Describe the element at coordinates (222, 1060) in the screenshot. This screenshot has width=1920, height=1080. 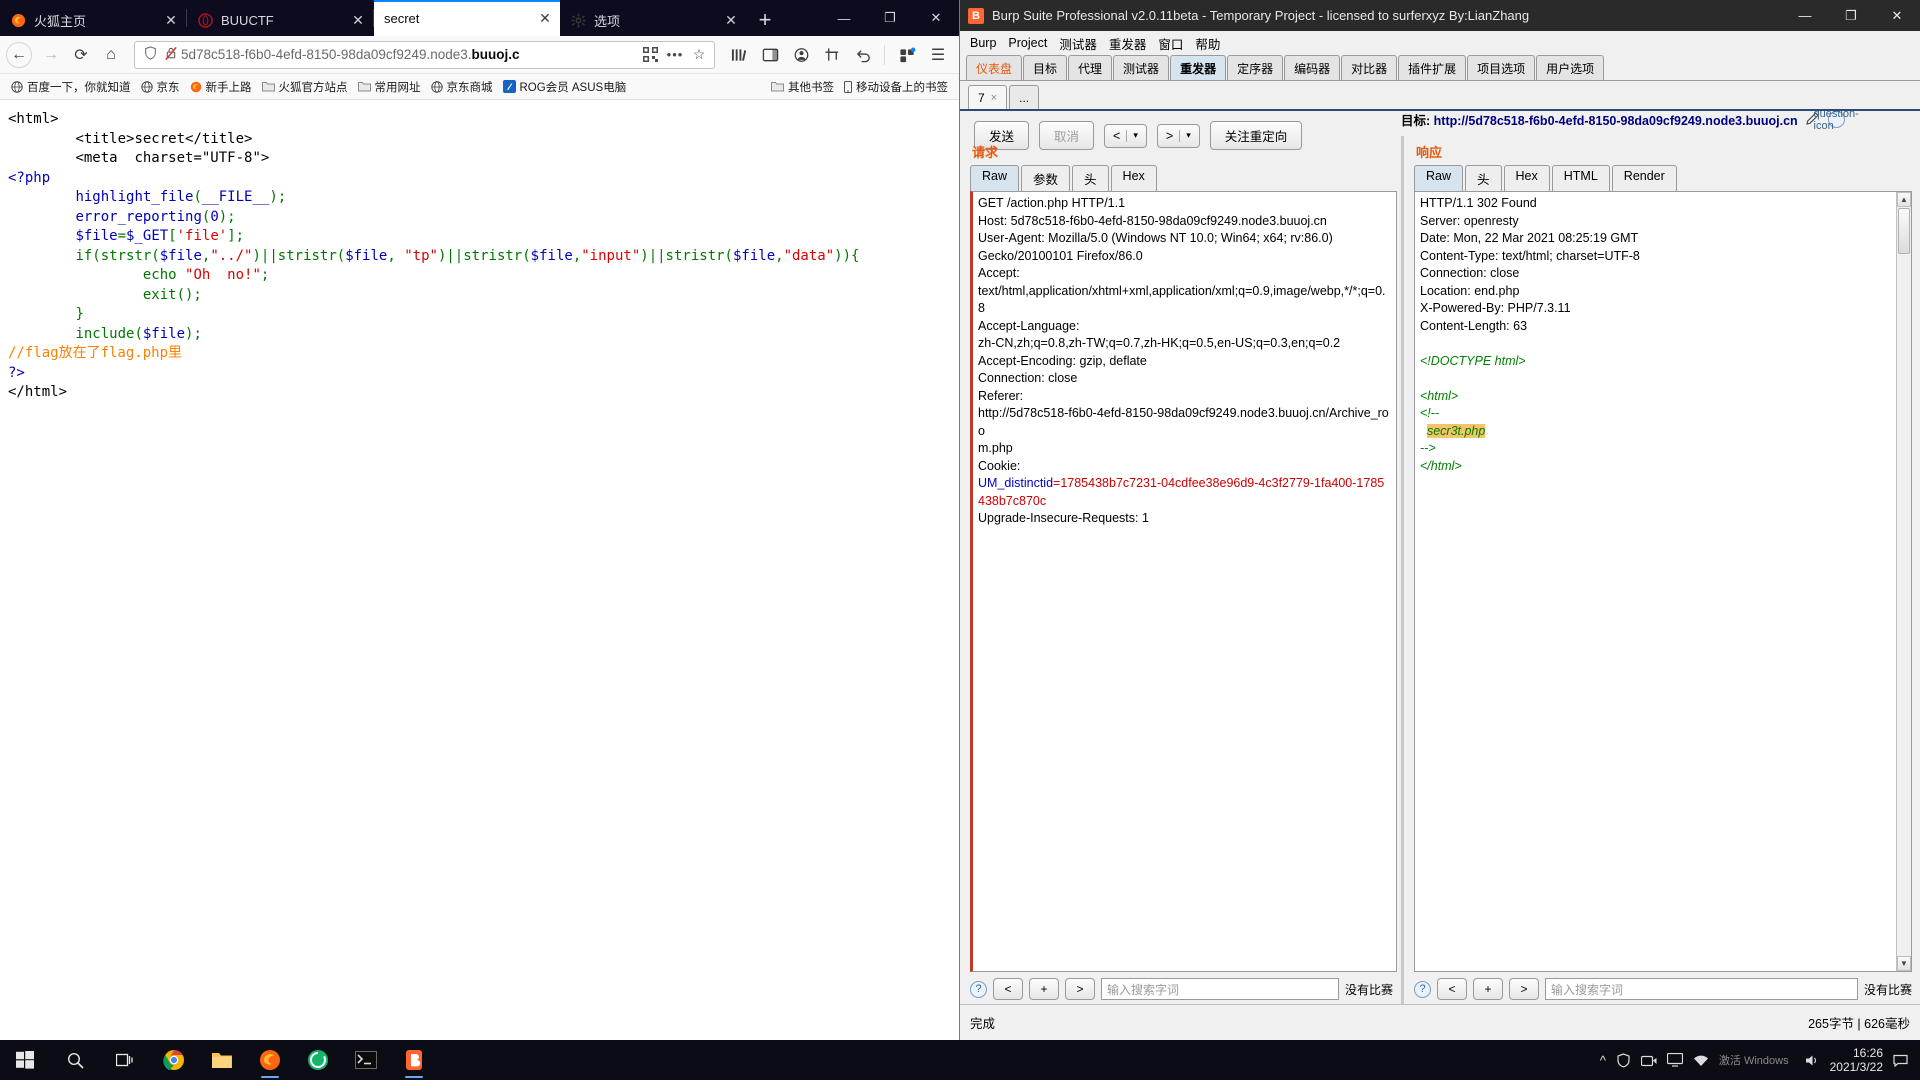
I see `taskbar-app-file-explorer` at that location.